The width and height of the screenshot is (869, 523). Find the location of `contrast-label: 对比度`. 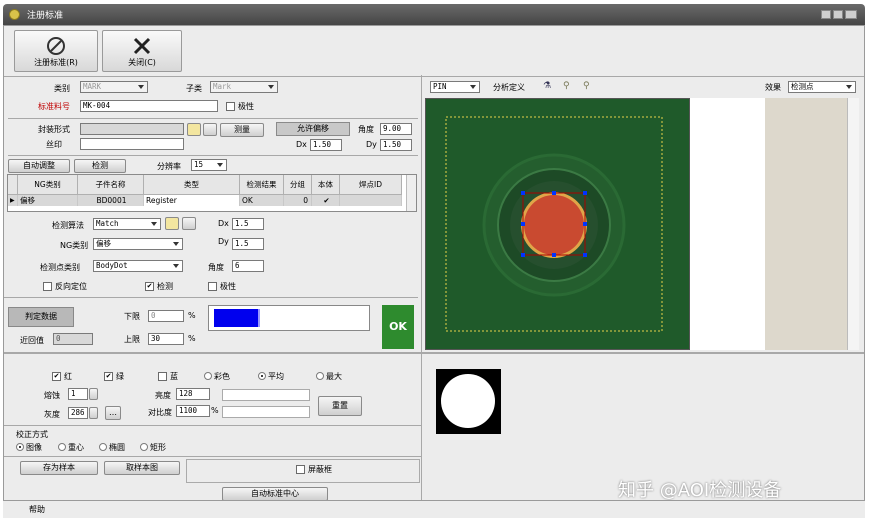

contrast-label: 对比度 is located at coordinates (160, 412).